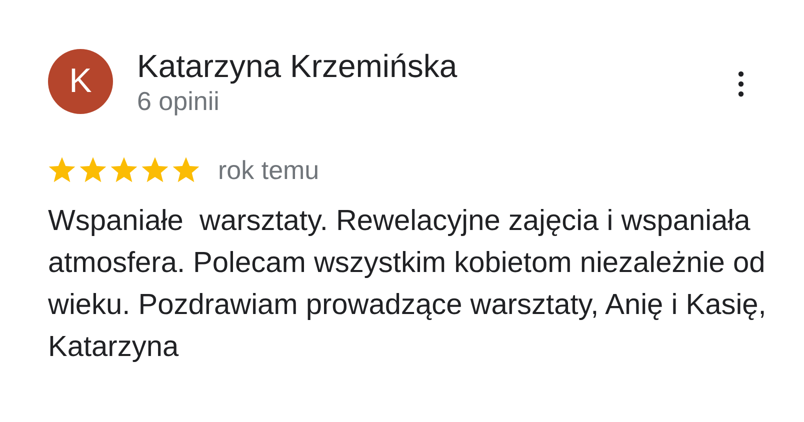 Image resolution: width=804 pixels, height=422 pixels. What do you see at coordinates (741, 84) in the screenshot?
I see `more-options-icon` at bounding box center [741, 84].